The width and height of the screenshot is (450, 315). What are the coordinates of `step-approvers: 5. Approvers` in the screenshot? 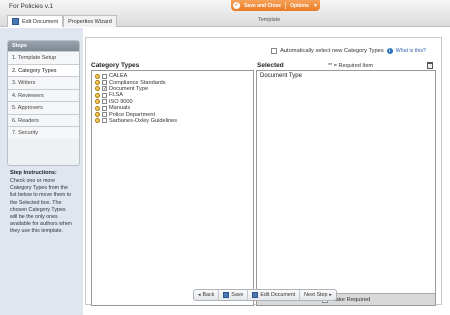 It's located at (43, 107).